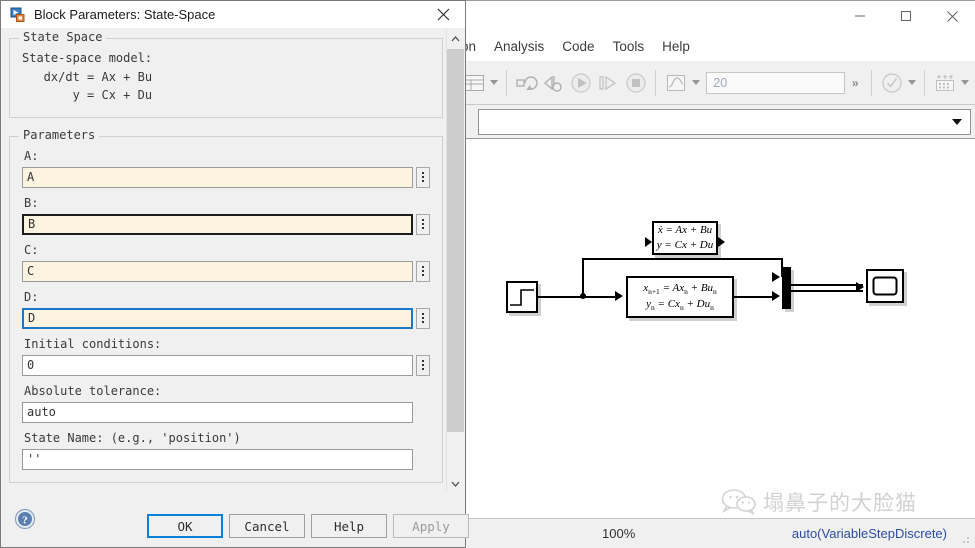  Describe the element at coordinates (715, 46) in the screenshot. I see `simulink-menu-bar: ion Analysis Code Tools Help` at that location.